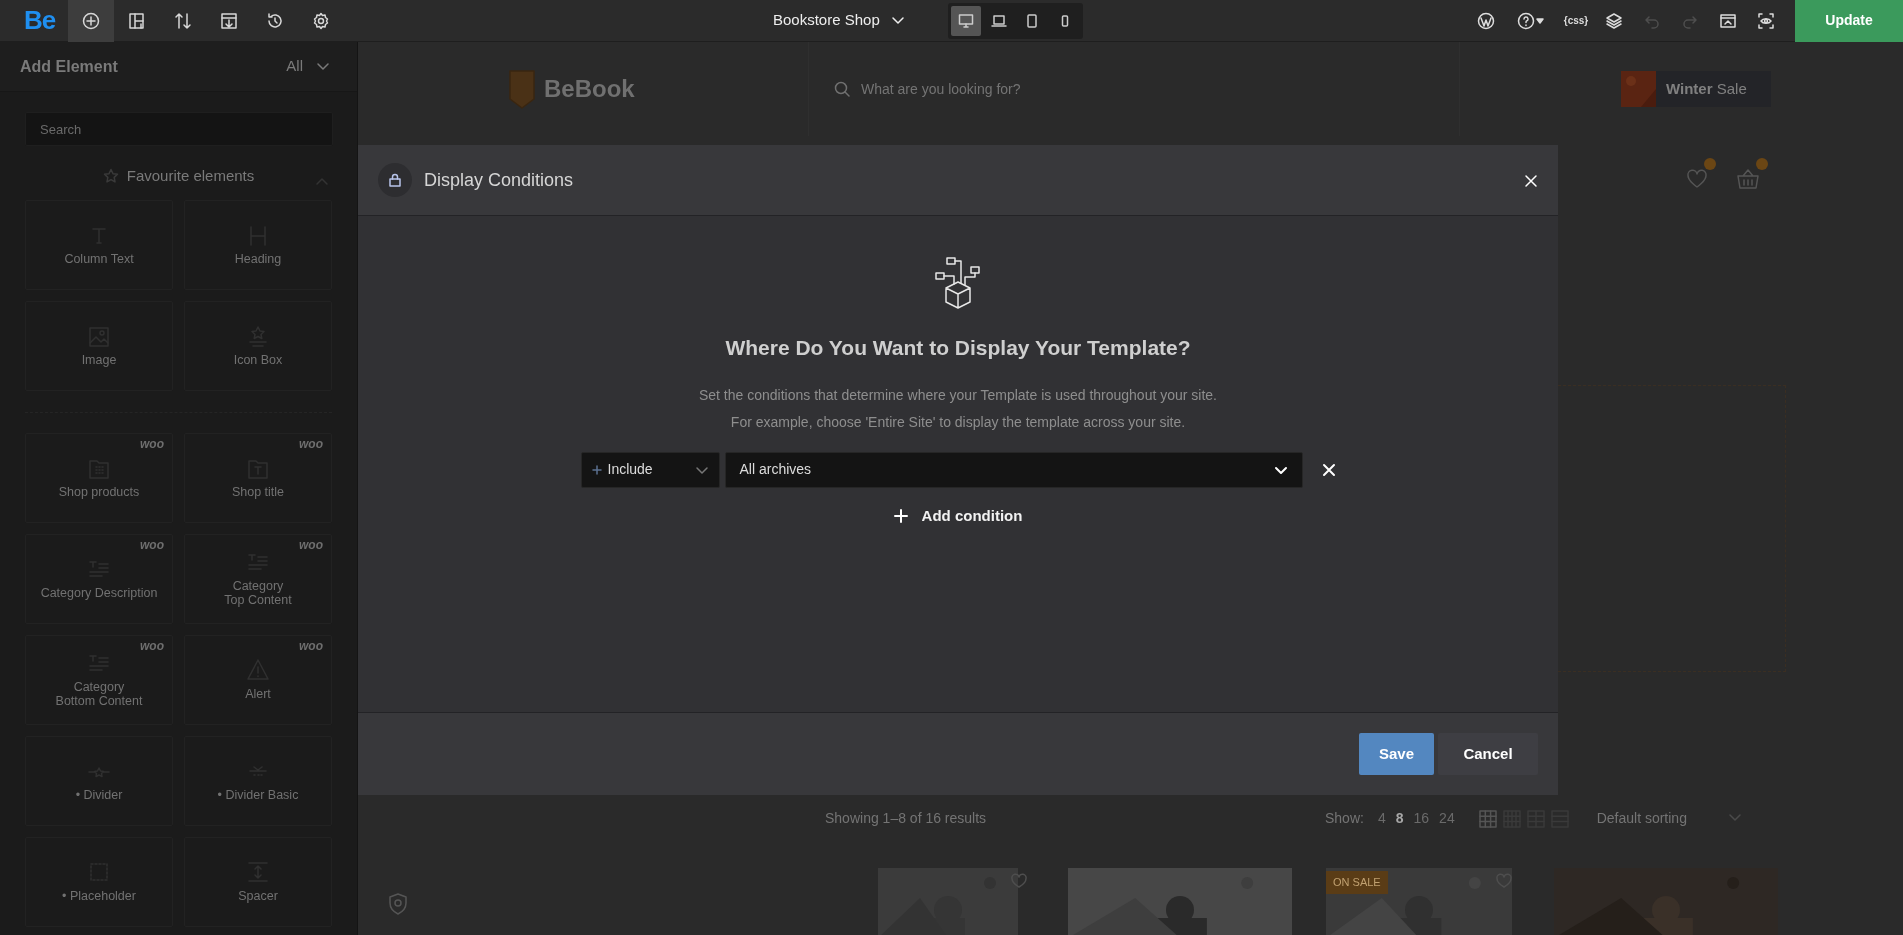 The image size is (1903, 935). What do you see at coordinates (190, 175) in the screenshot?
I see `section-title: Favourite elements` at bounding box center [190, 175].